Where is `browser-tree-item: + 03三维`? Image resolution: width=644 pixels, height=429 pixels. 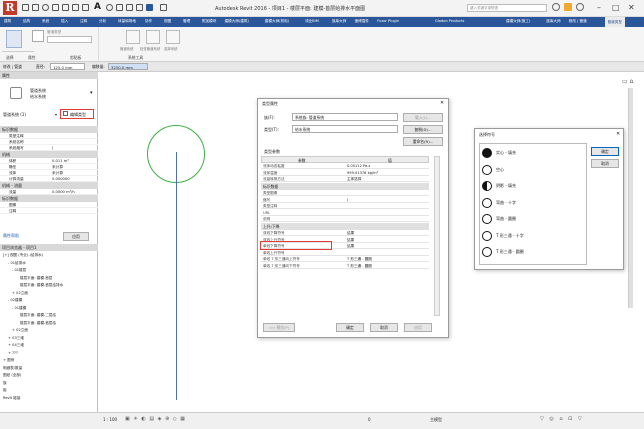
browser-tree-item: + 03三维 is located at coordinates (16, 338).